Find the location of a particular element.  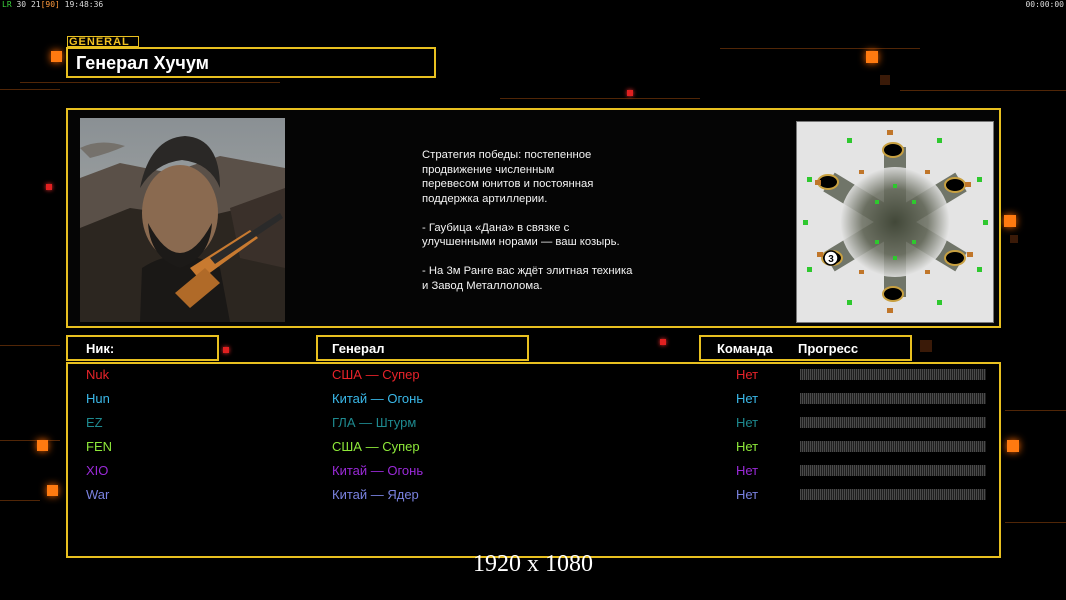

player-nick: Nuk is located at coordinates (98, 374).